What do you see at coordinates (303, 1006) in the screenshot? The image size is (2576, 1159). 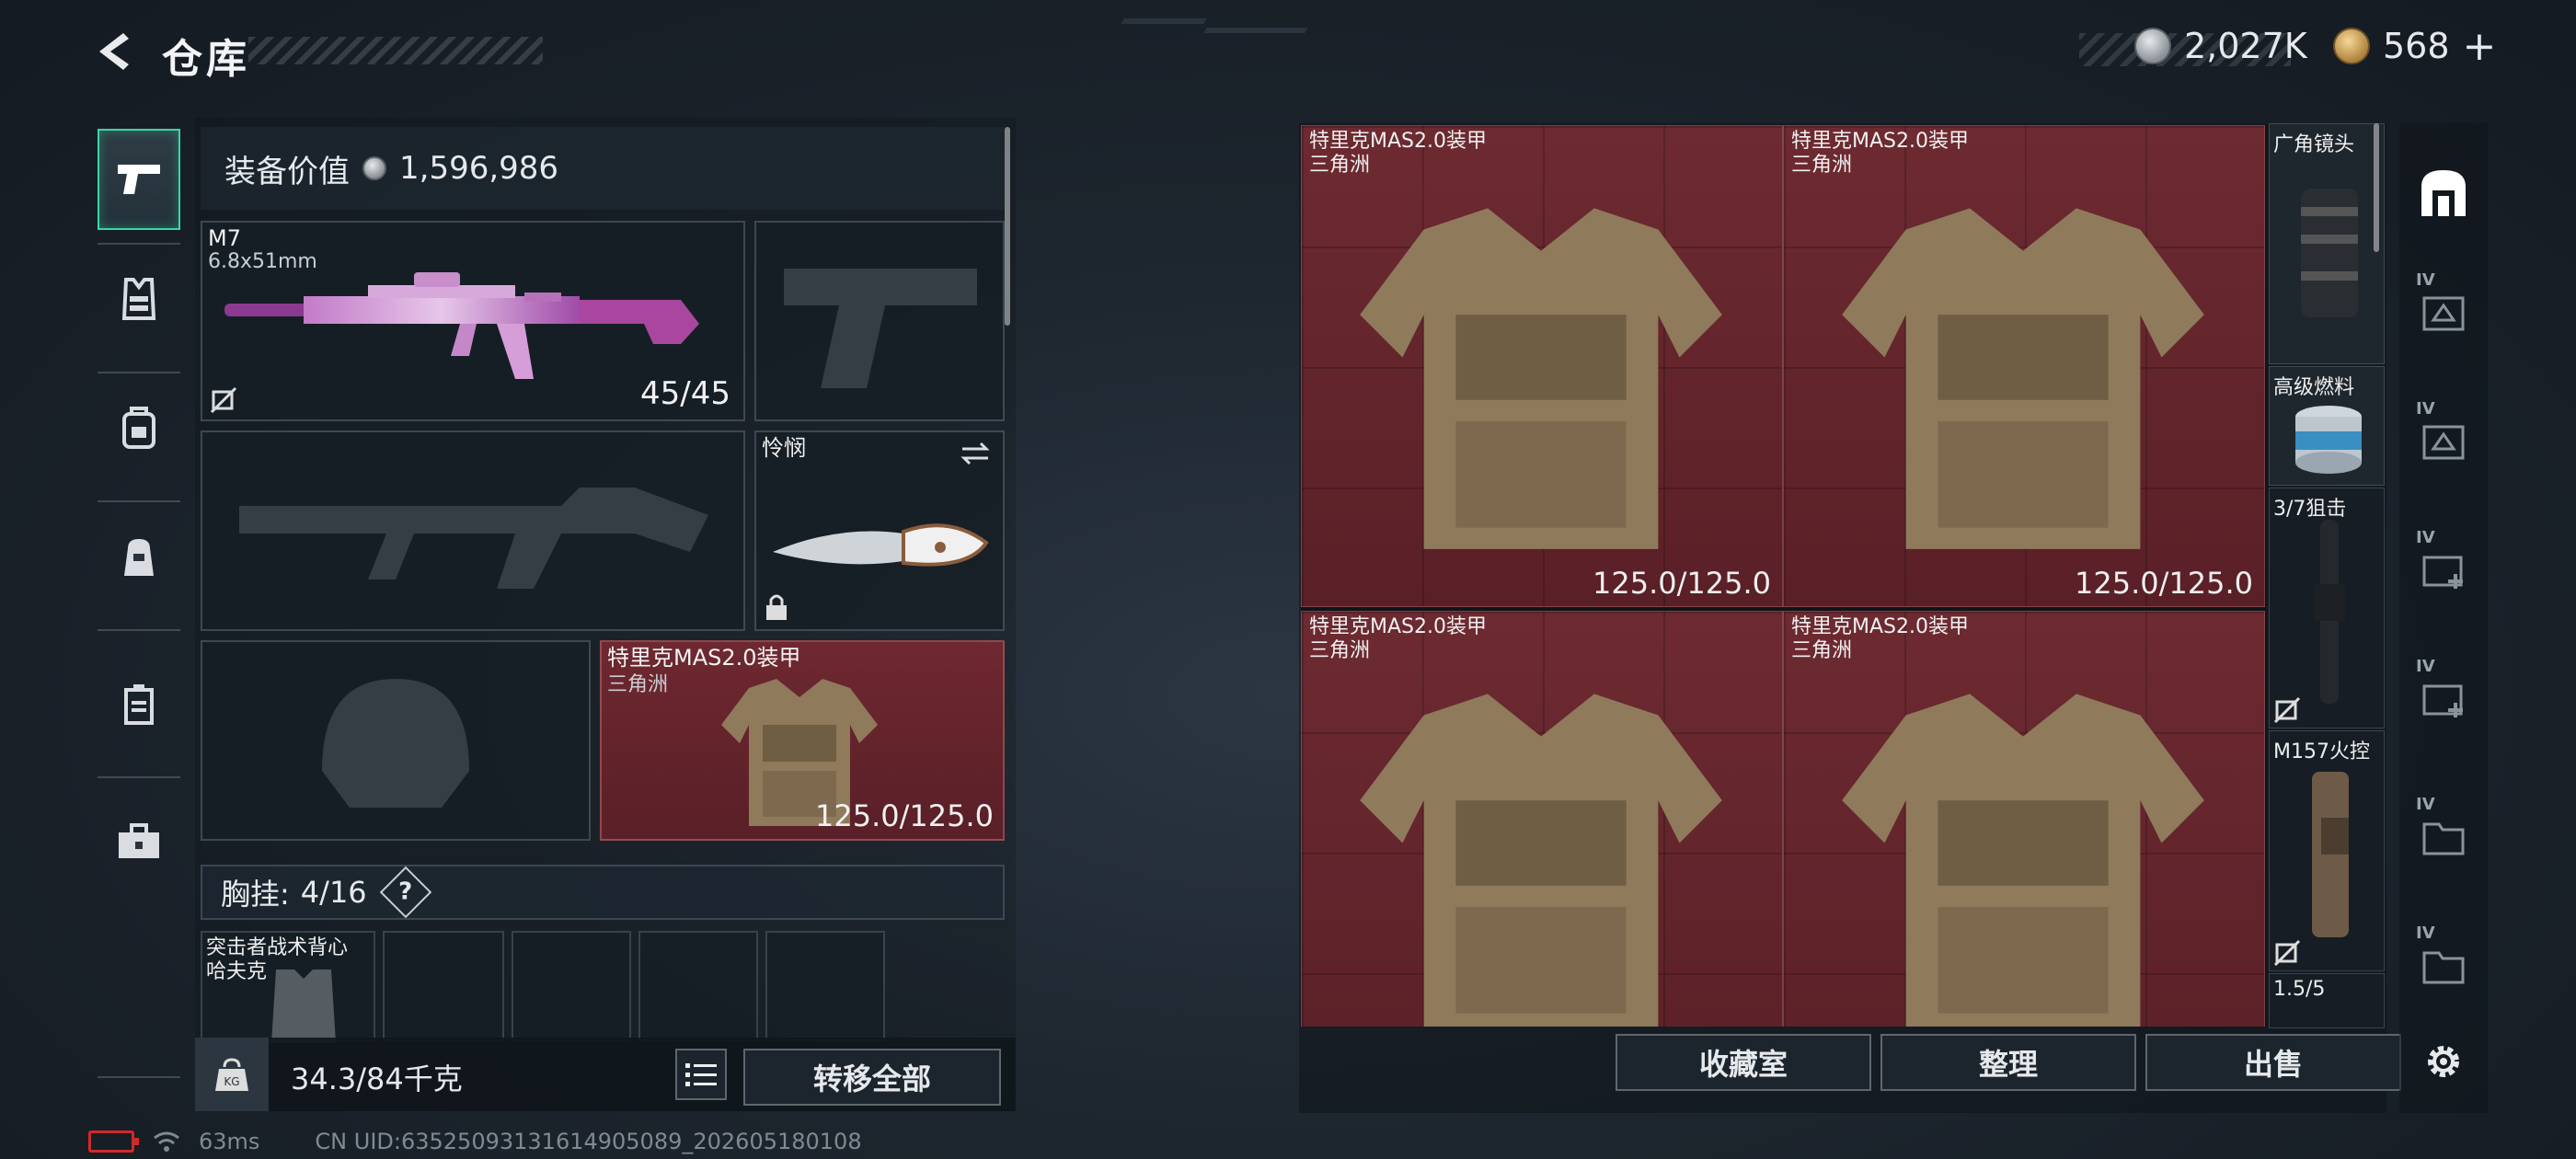 I see `vest-image` at bounding box center [303, 1006].